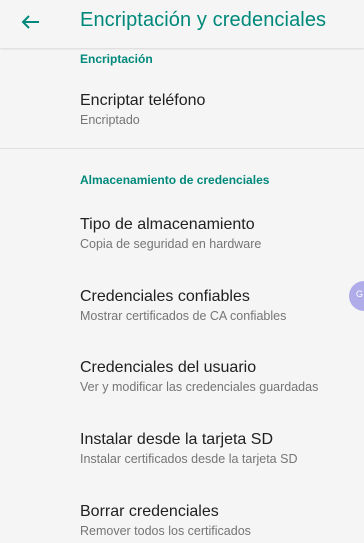 This screenshot has height=543, width=364. I want to click on pref-title: Credenciales del usuario, so click(168, 367).